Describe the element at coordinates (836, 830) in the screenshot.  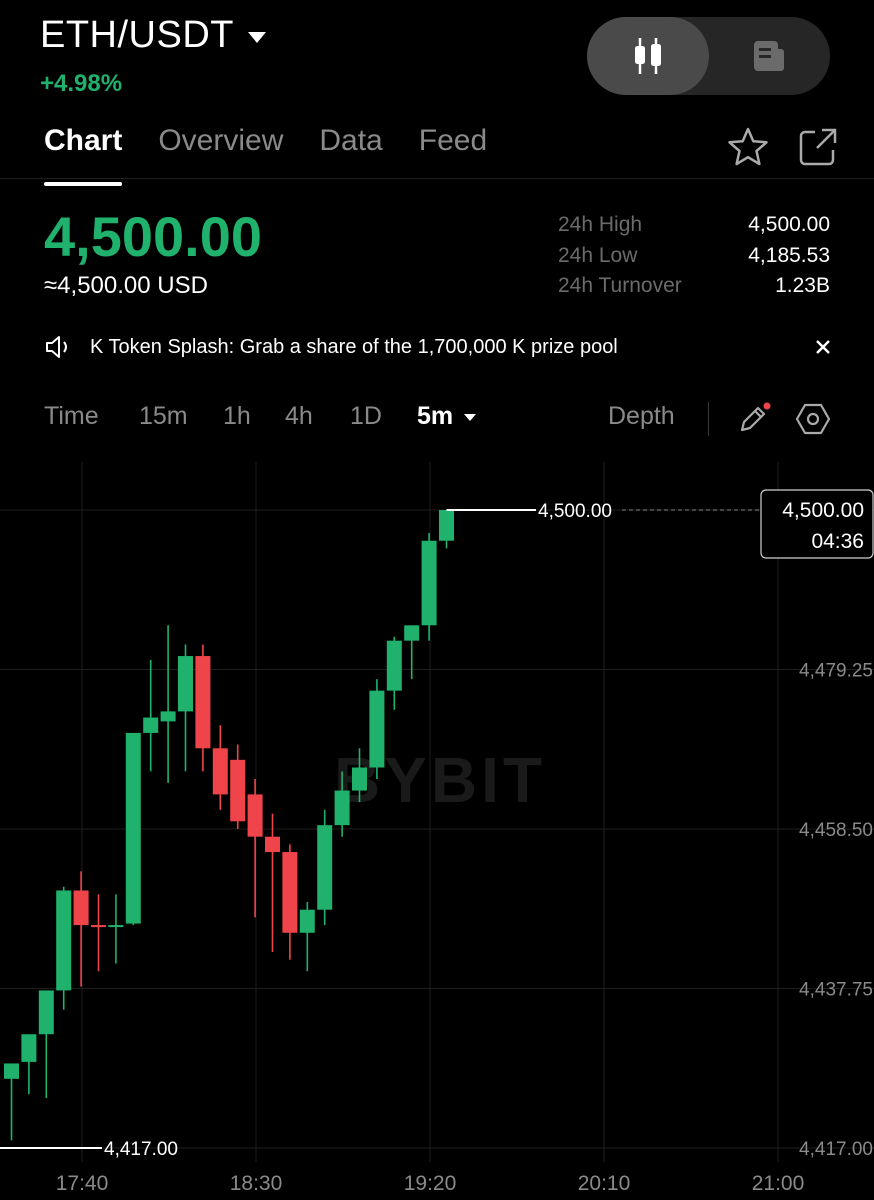
I see `y-tick-label: 4,458.50` at that location.